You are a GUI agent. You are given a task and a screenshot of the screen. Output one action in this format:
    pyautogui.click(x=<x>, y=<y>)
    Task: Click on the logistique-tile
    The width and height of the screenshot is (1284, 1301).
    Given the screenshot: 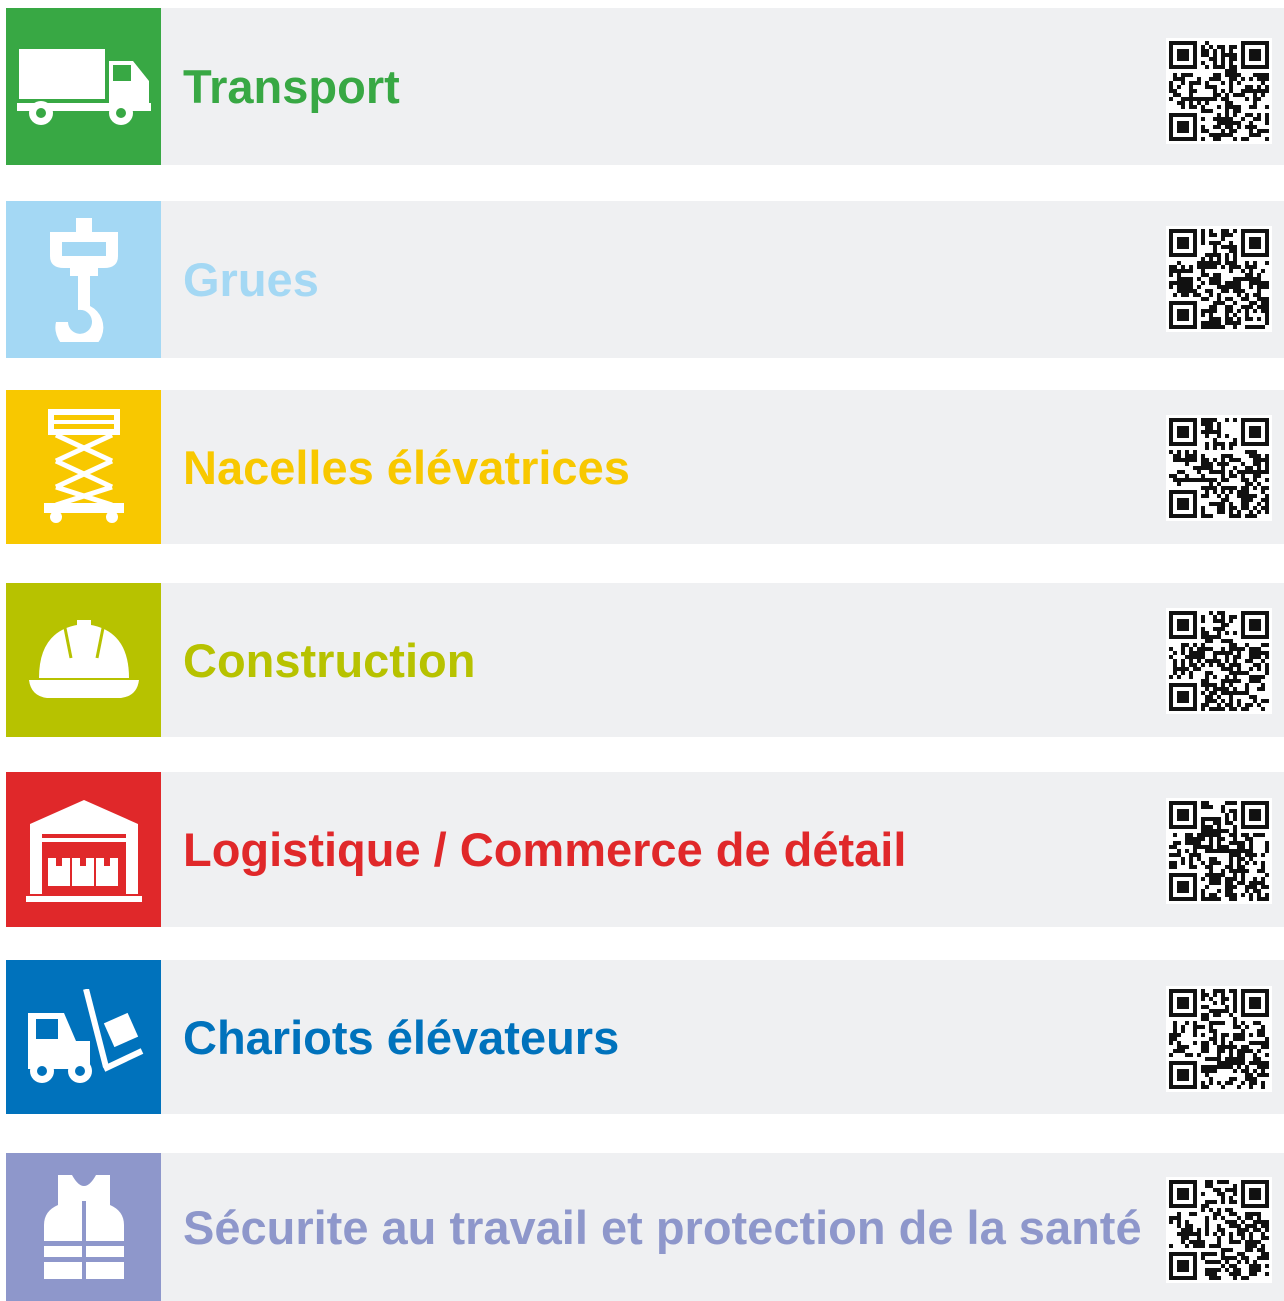 What is the action you would take?
    pyautogui.click(x=83, y=849)
    